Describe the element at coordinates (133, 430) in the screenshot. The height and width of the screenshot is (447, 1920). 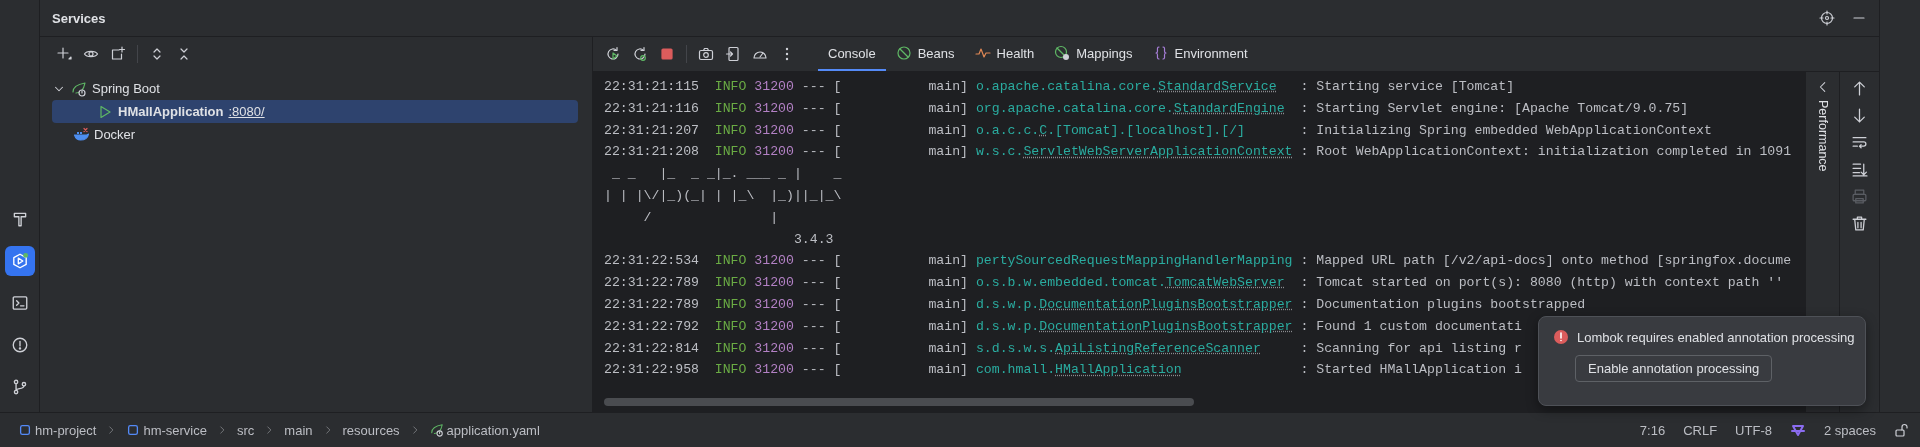
I see `module-icon` at that location.